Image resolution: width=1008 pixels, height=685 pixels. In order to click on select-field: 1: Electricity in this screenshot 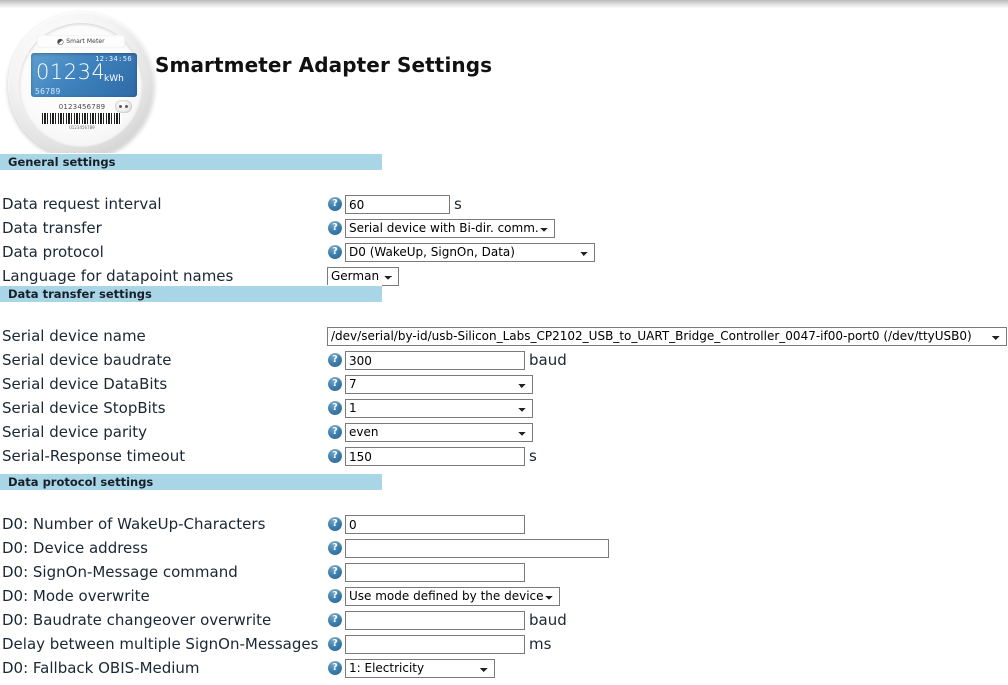, I will do `click(420, 668)`.